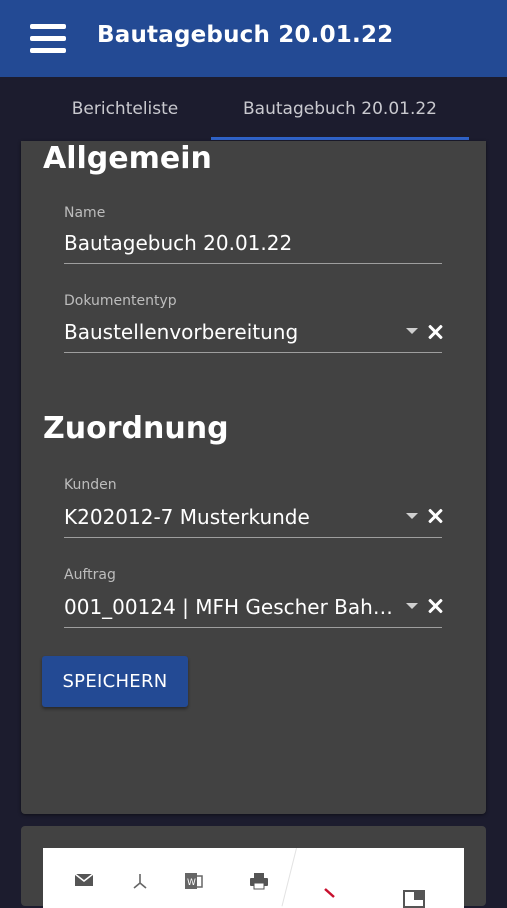 This screenshot has height=908, width=507. I want to click on hamburger-menu-icon, so click(48, 39).